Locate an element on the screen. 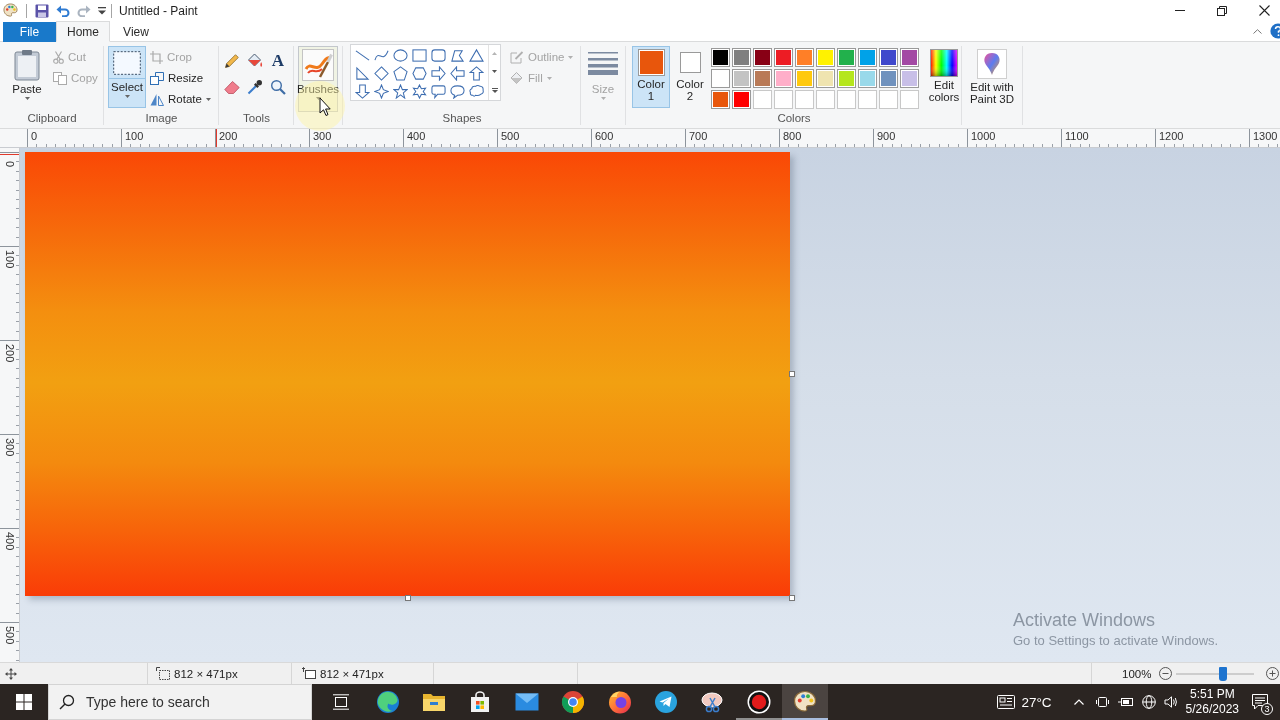 The image size is (1280, 720). close-icon is located at coordinates (1264, 10).